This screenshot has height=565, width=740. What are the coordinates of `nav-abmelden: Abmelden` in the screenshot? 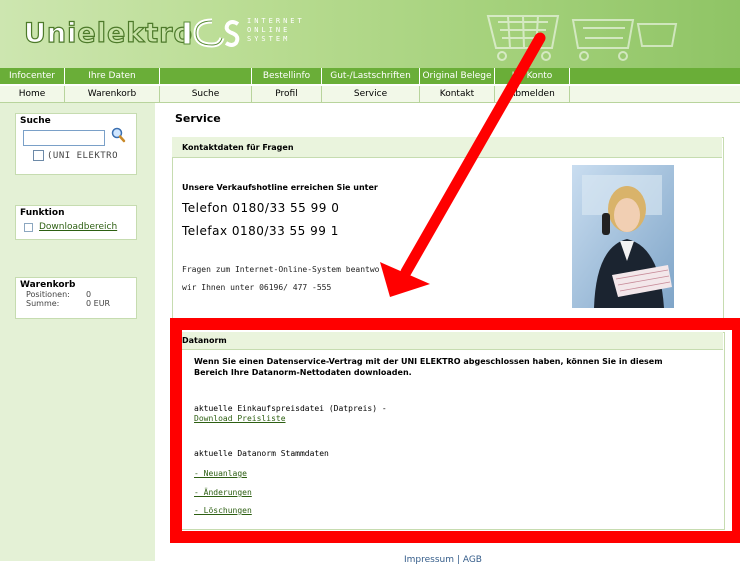 It's located at (532, 94).